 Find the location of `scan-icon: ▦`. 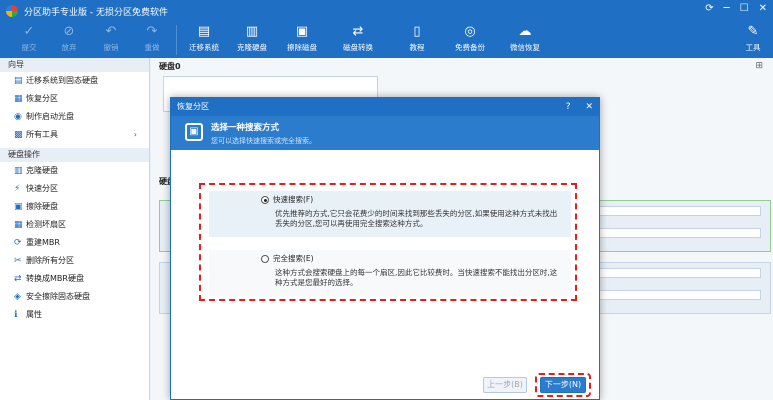

scan-icon: ▦ is located at coordinates (18, 225).